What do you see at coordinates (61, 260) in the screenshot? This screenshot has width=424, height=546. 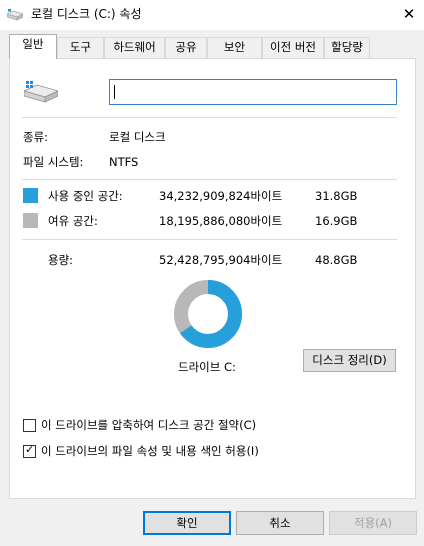 I see `capacity-label: 용량:` at bounding box center [61, 260].